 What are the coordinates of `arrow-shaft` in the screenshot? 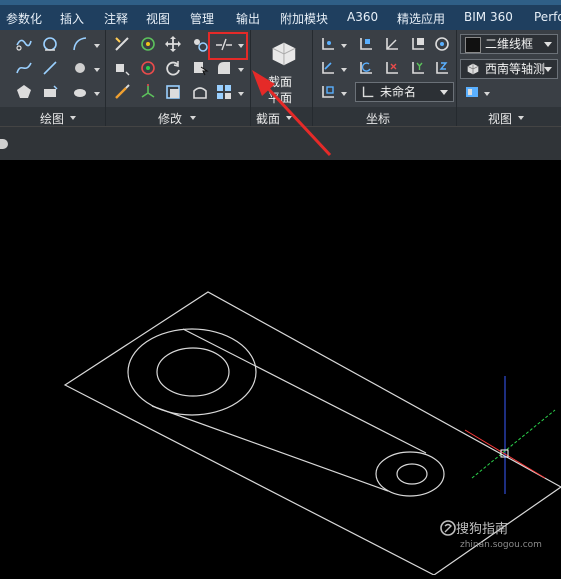 It's located at (296, 118).